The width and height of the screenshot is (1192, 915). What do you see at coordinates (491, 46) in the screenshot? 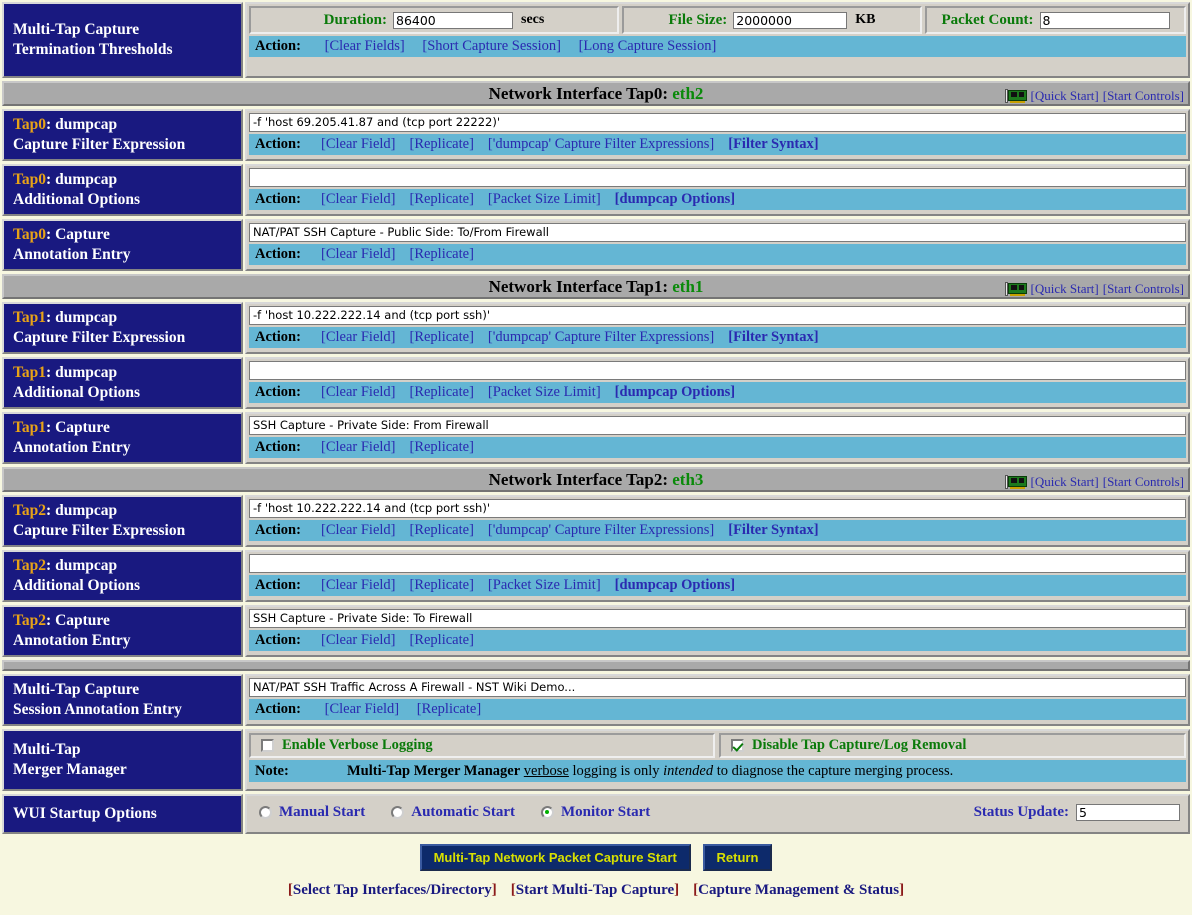
I see `short-capture-session-link: [Short Capture Session]` at bounding box center [491, 46].